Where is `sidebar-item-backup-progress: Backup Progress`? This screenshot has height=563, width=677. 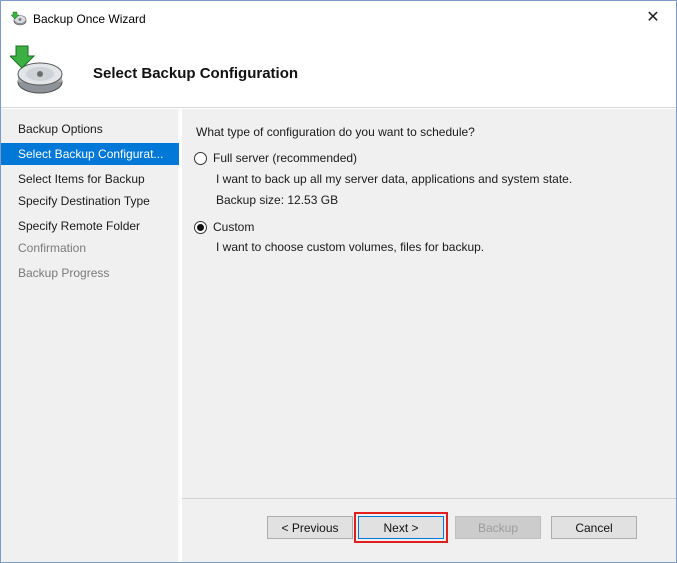 sidebar-item-backup-progress: Backup Progress is located at coordinates (64, 273).